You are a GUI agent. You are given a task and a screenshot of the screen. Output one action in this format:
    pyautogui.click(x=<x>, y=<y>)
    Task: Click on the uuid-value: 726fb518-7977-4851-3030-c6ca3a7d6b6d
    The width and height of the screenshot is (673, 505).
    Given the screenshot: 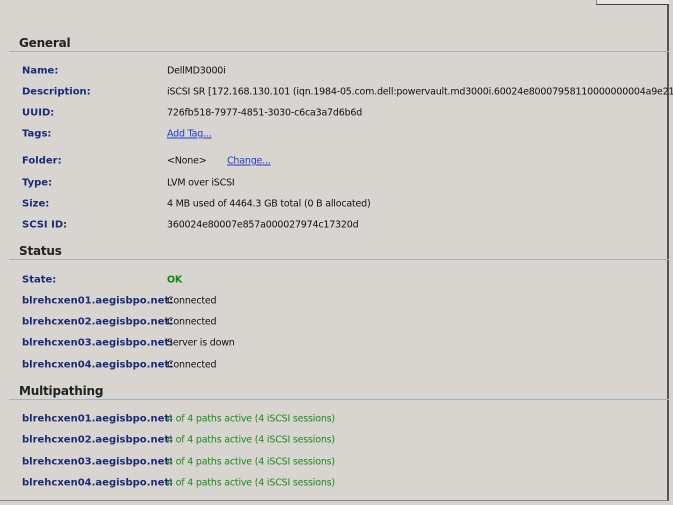 What is the action you would take?
    pyautogui.click(x=265, y=113)
    